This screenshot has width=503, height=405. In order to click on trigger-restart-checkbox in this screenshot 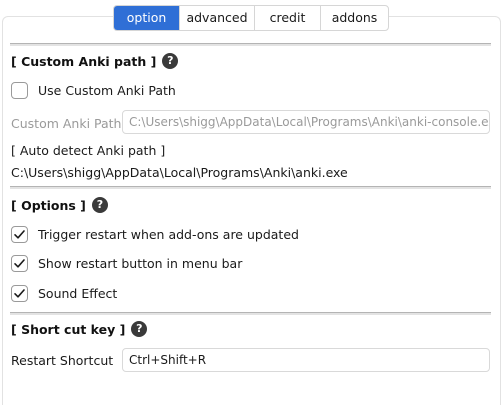, I will do `click(19, 234)`.